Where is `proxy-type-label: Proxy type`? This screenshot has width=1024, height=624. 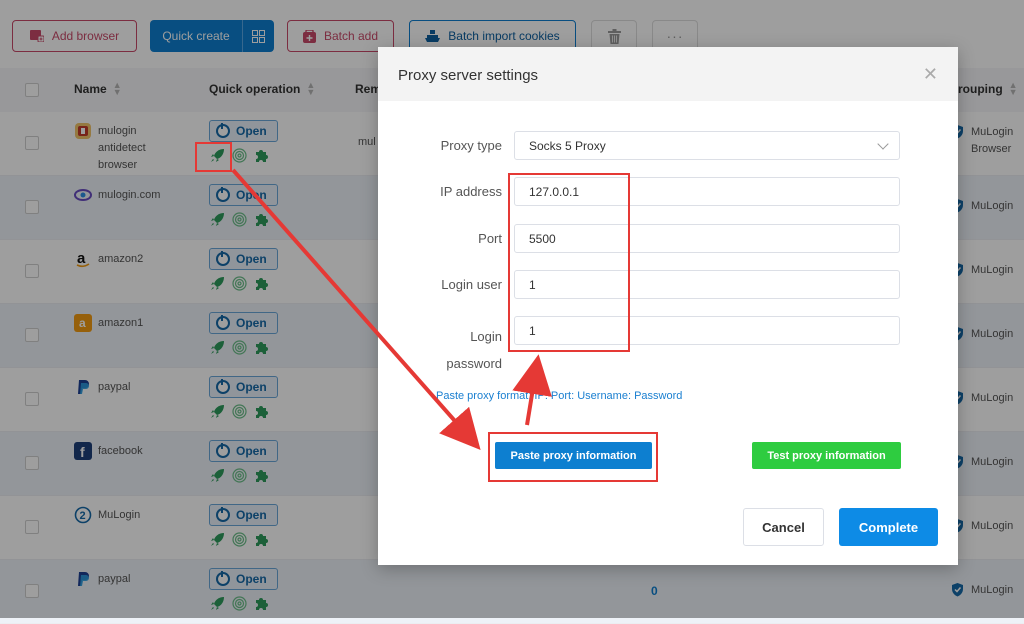 proxy-type-label: Proxy type is located at coordinates (471, 145).